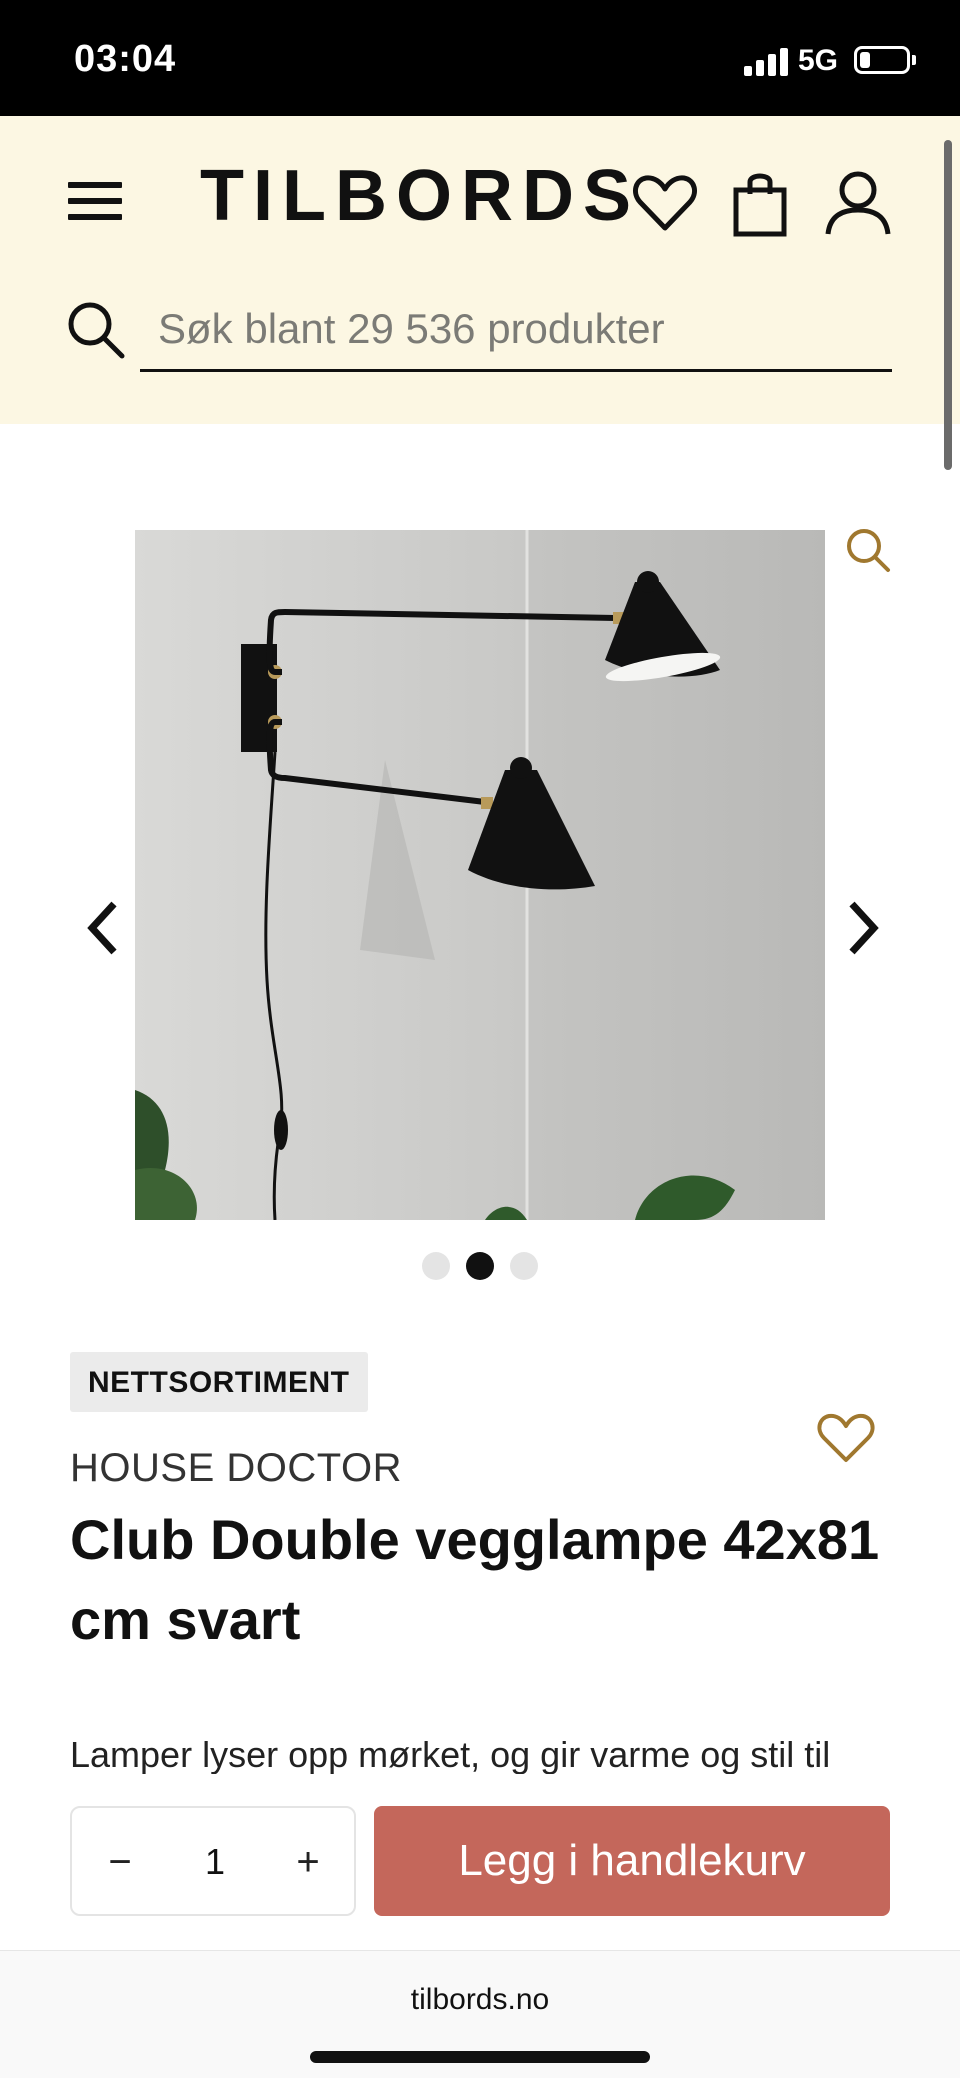 The width and height of the screenshot is (960, 2078). I want to click on menu-icon, so click(96, 201).